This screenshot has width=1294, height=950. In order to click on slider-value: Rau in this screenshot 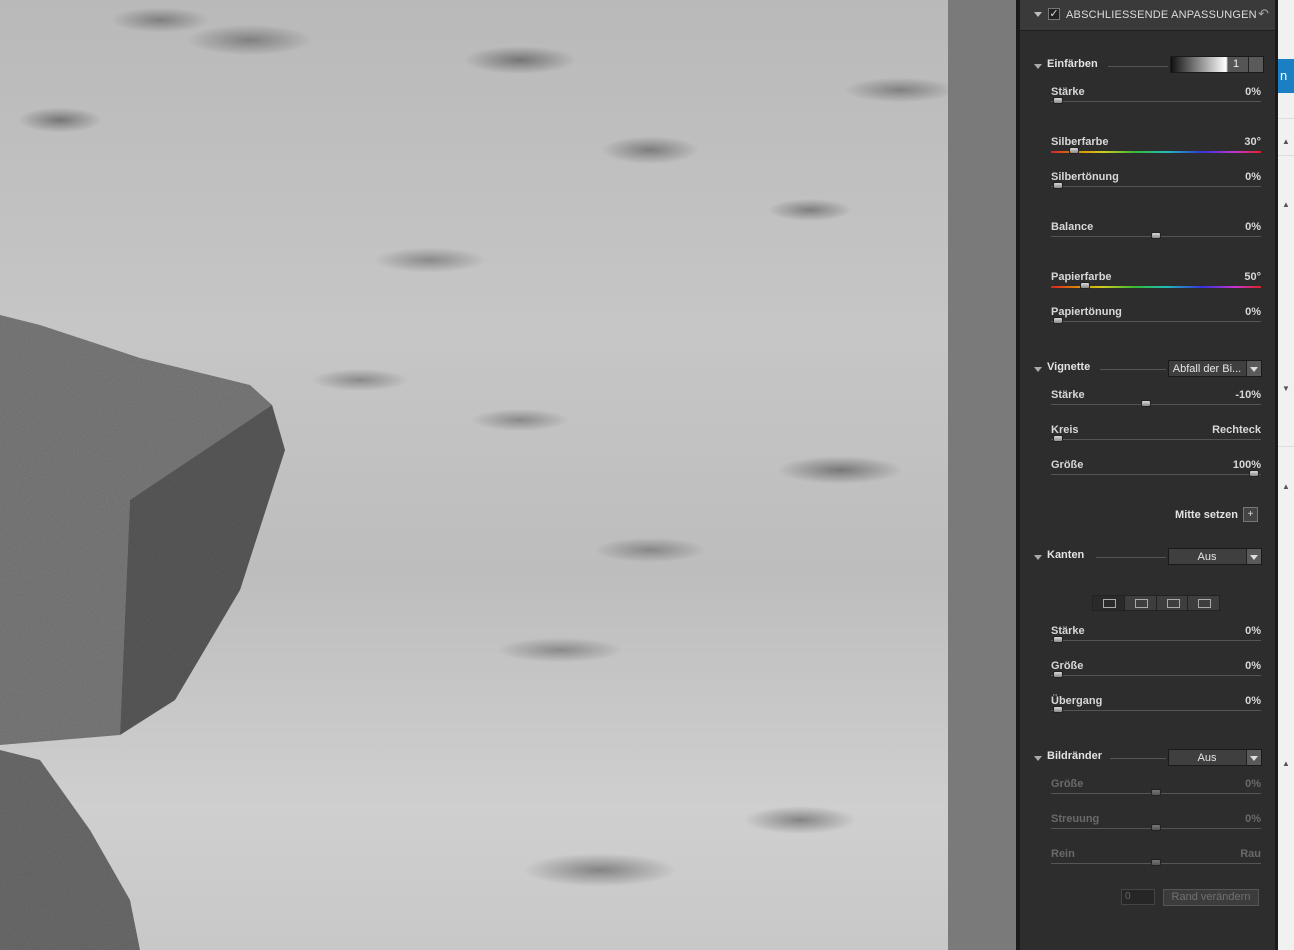, I will do `click(1250, 854)`.